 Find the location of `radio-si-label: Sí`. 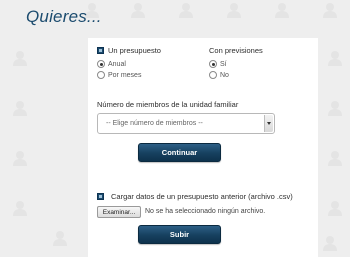

radio-si-label: Sí is located at coordinates (223, 64).